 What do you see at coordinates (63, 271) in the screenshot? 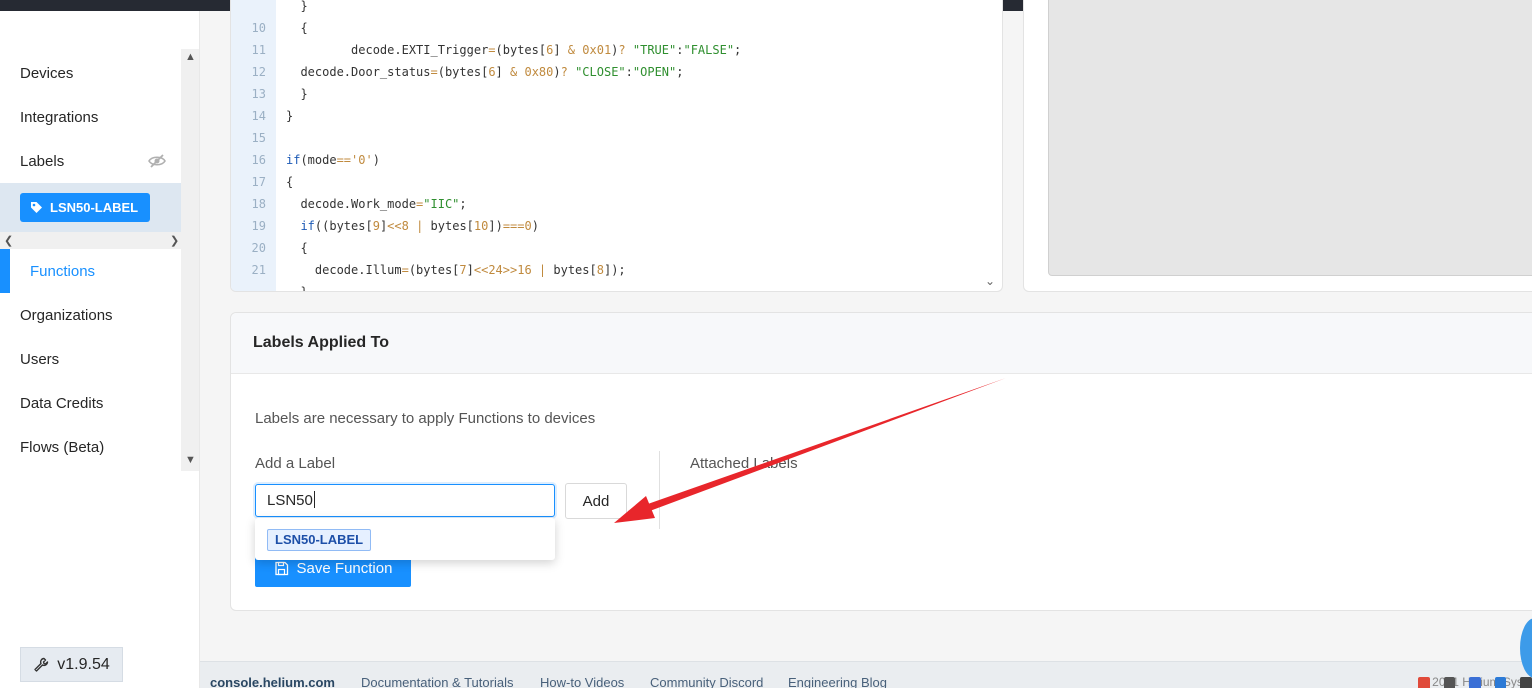
I see `sidebar-item-label: Functions` at bounding box center [63, 271].